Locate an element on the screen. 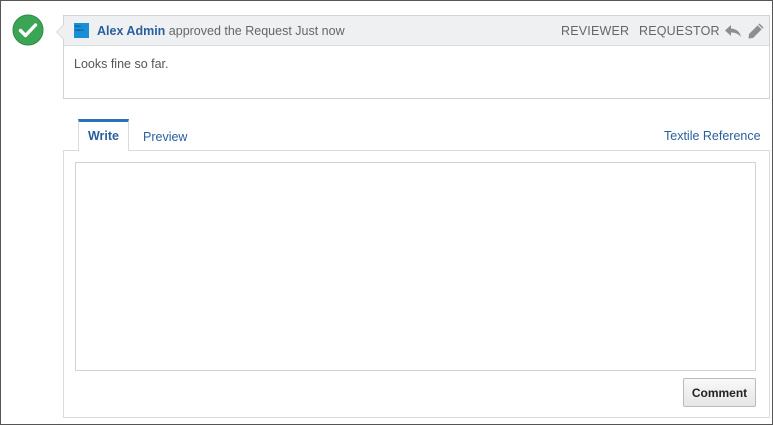  comment-action: approved the Request is located at coordinates (230, 31).